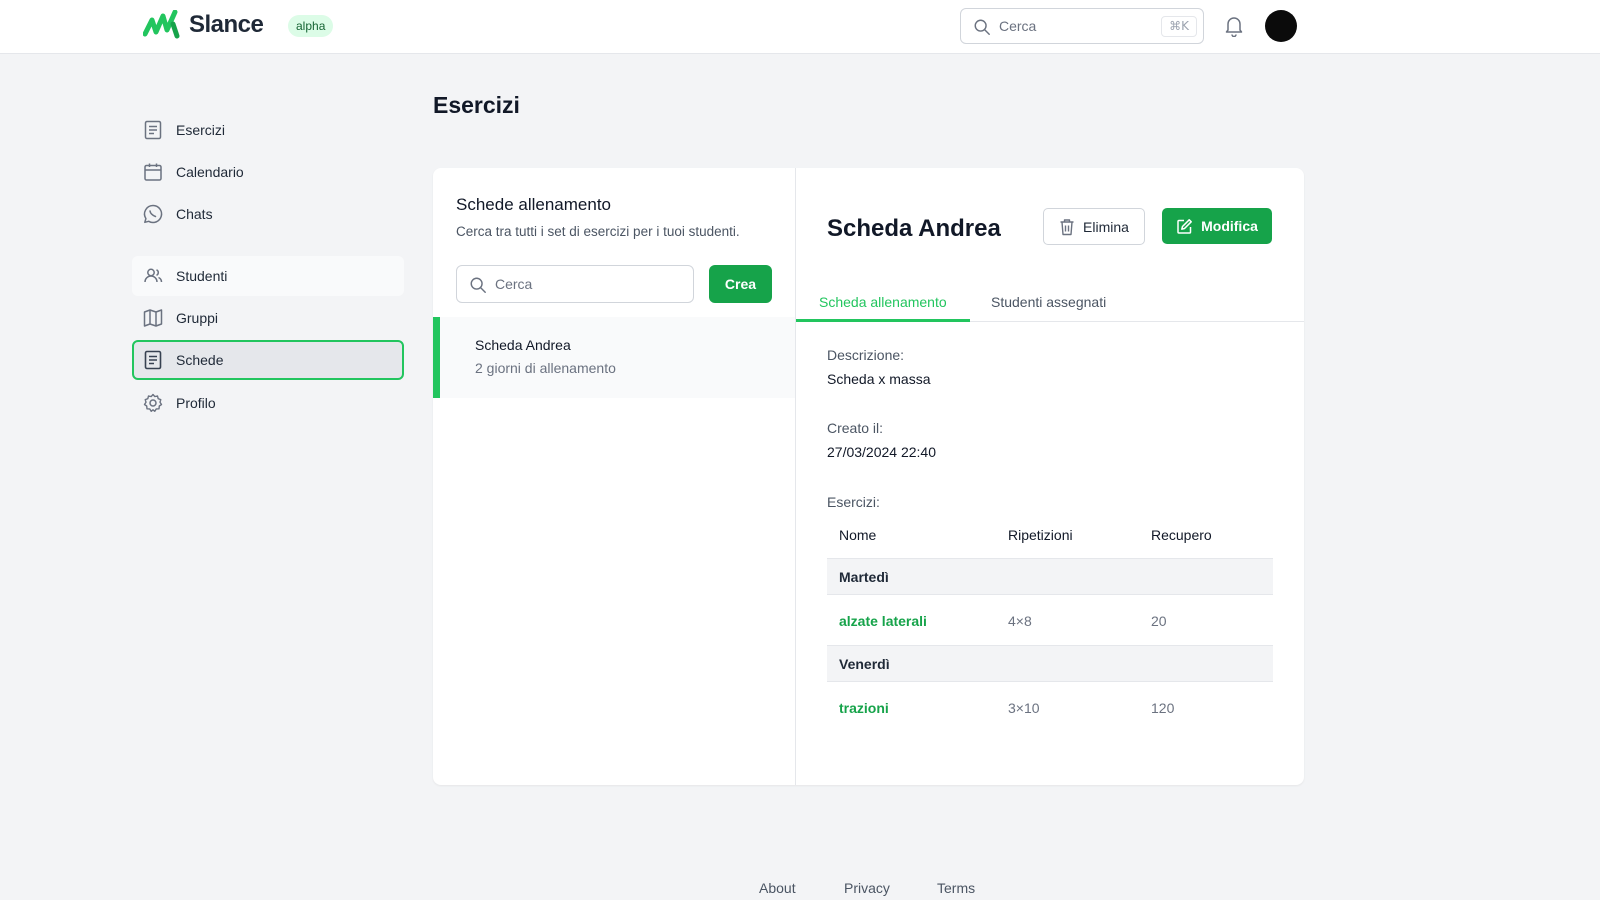 The height and width of the screenshot is (900, 1600). I want to click on gear-icon, so click(153, 402).